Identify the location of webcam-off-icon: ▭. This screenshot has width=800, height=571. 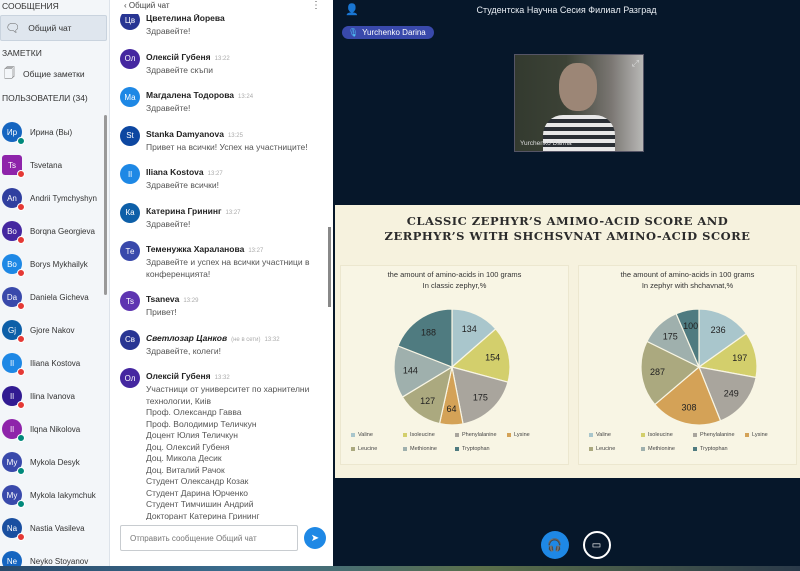
(596, 545).